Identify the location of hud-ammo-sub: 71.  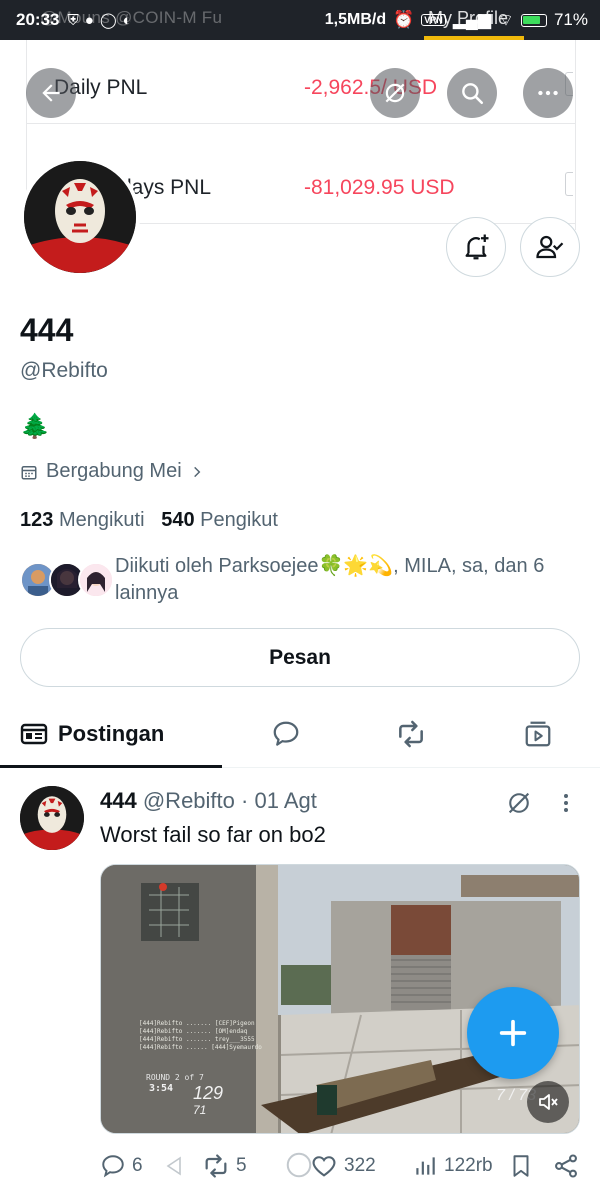
(200, 1110).